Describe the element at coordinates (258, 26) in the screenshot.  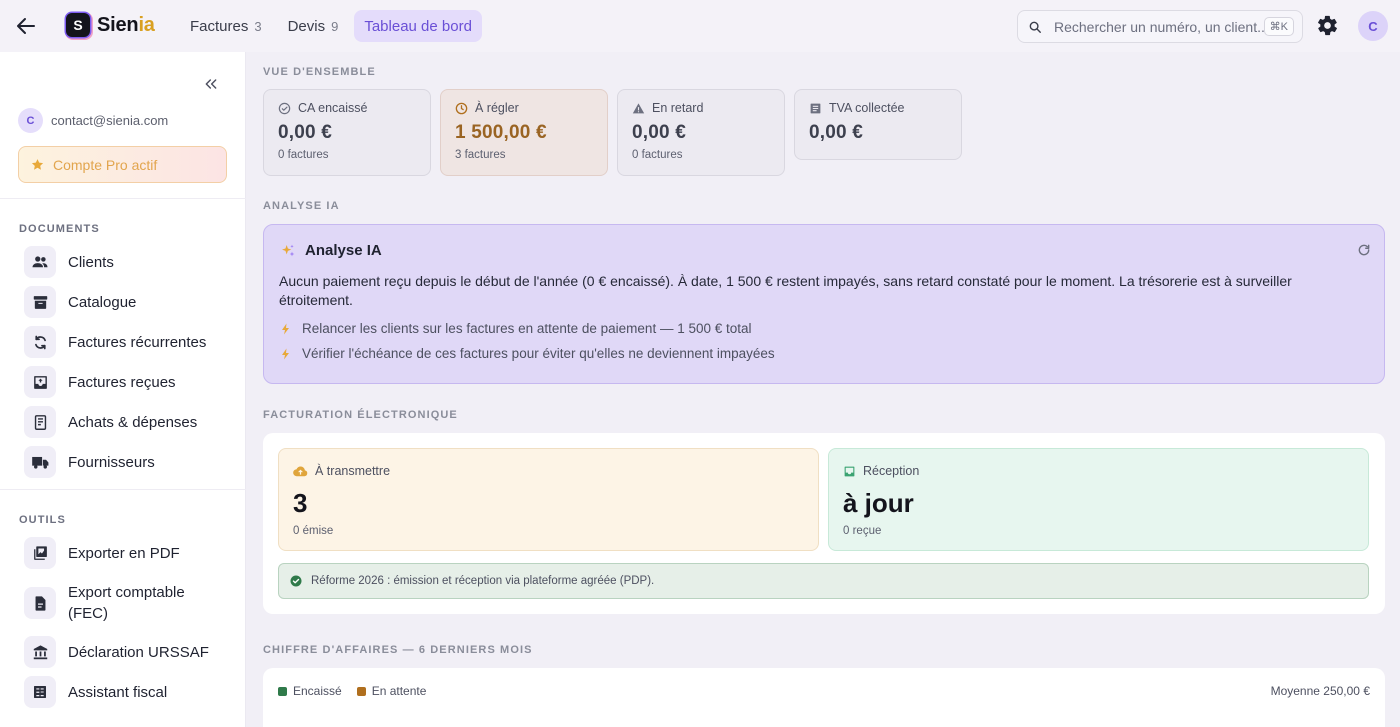
I see `tab-count: 3` at that location.